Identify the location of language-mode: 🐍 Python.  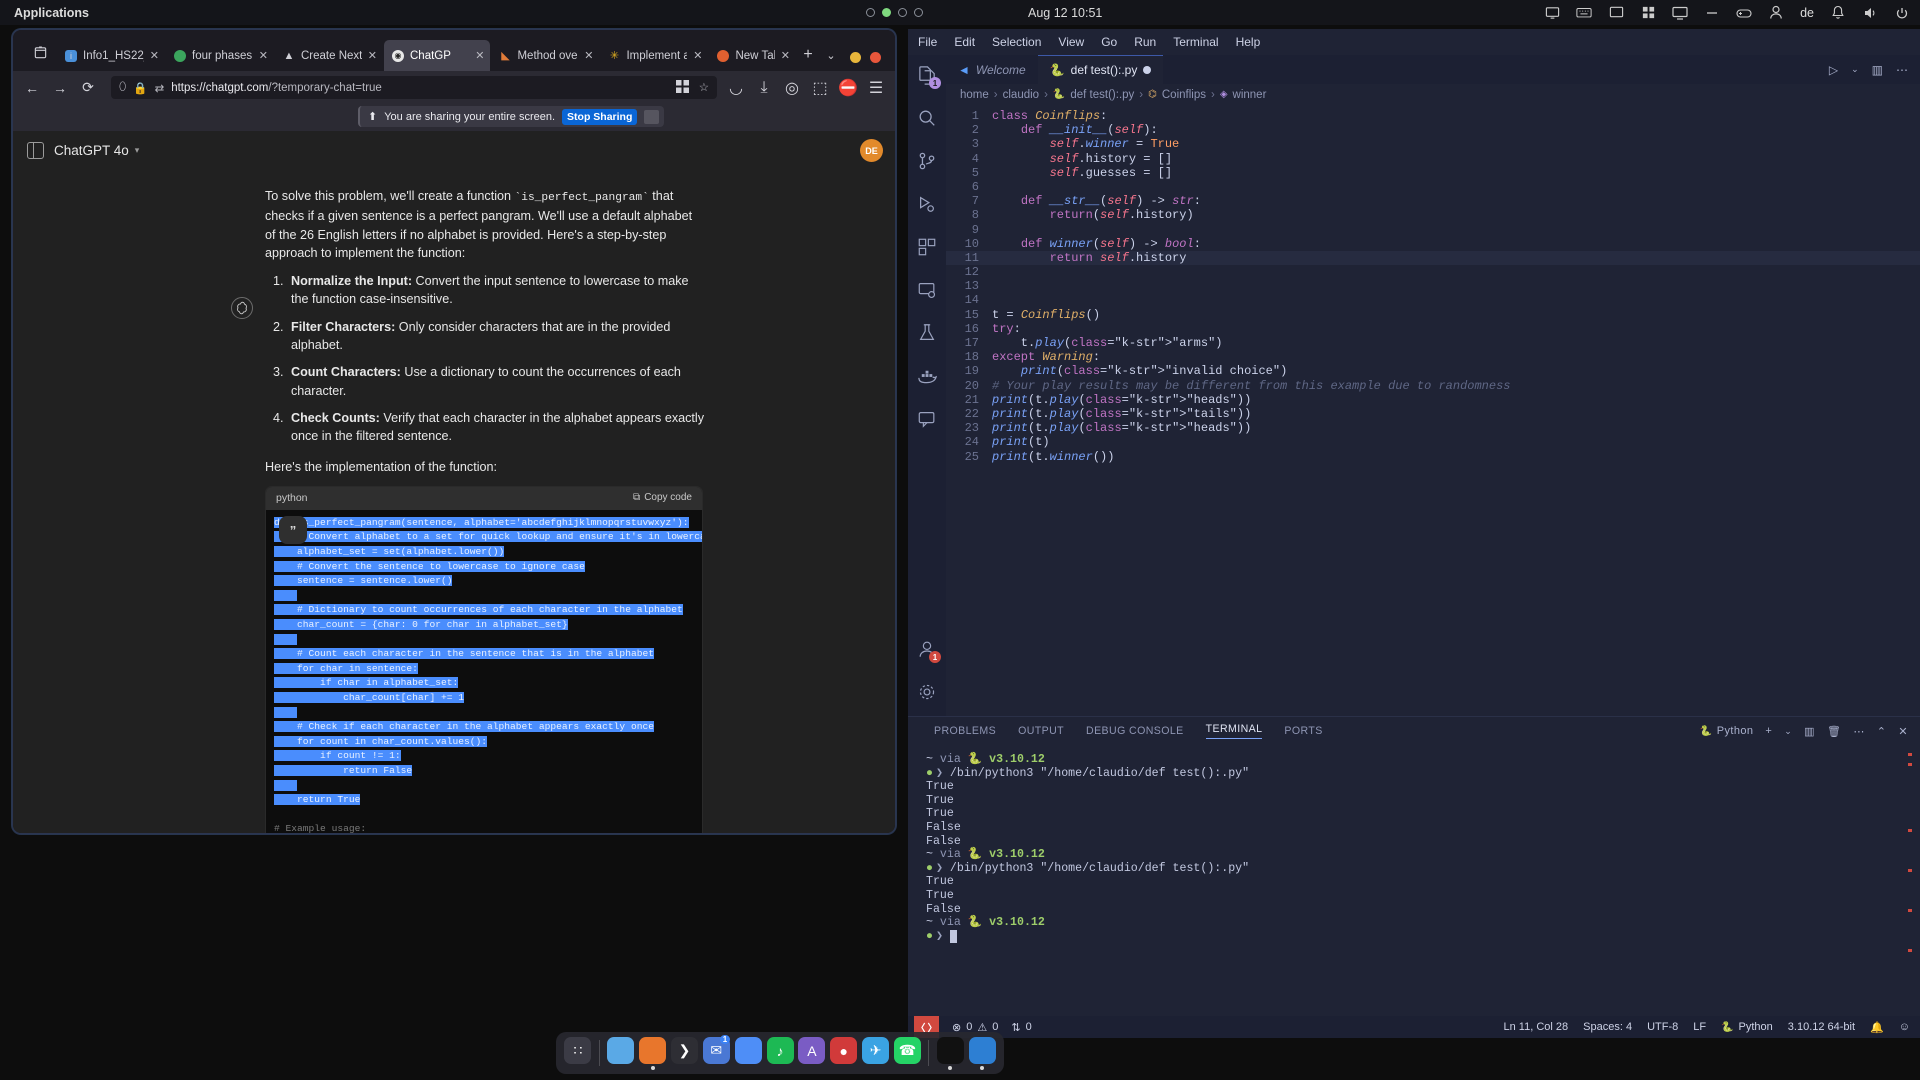
(1747, 1027).